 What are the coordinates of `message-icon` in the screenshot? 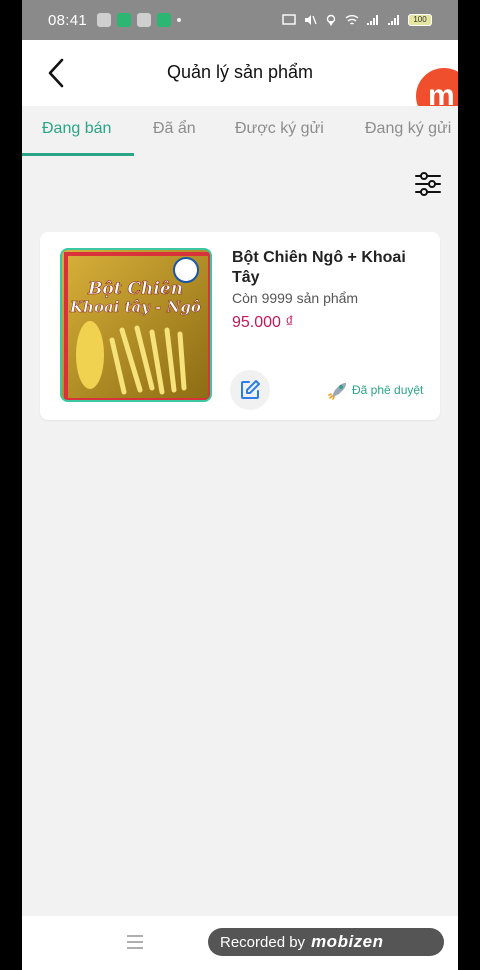 It's located at (124, 20).